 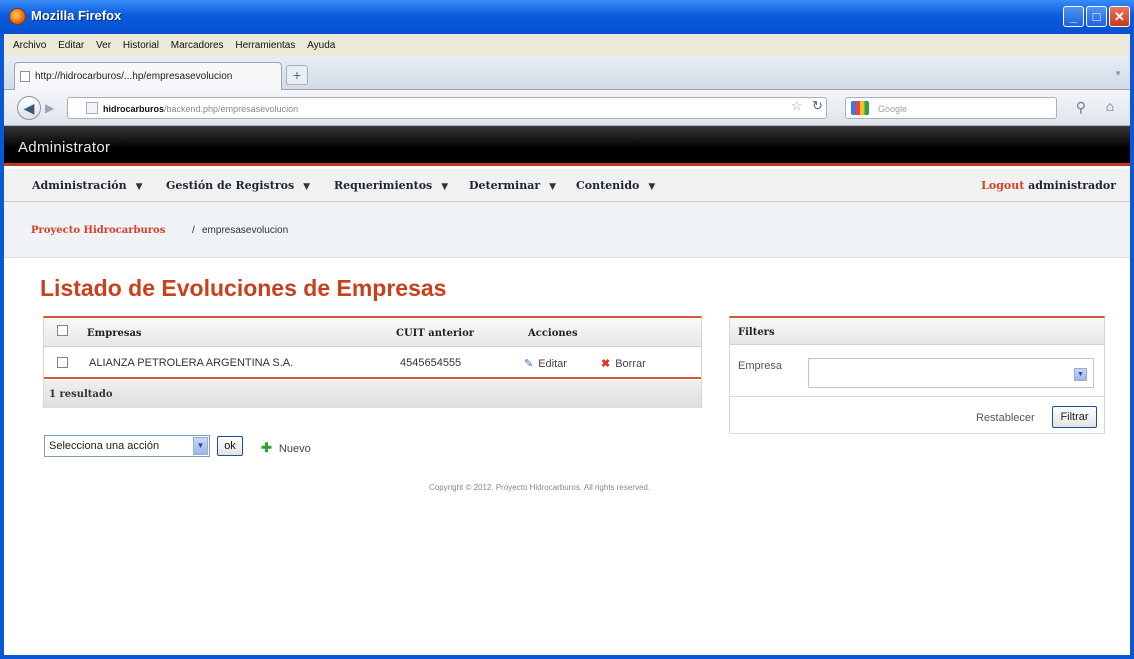 I want to click on cell-cuit: 4545654555, so click(x=431, y=363).